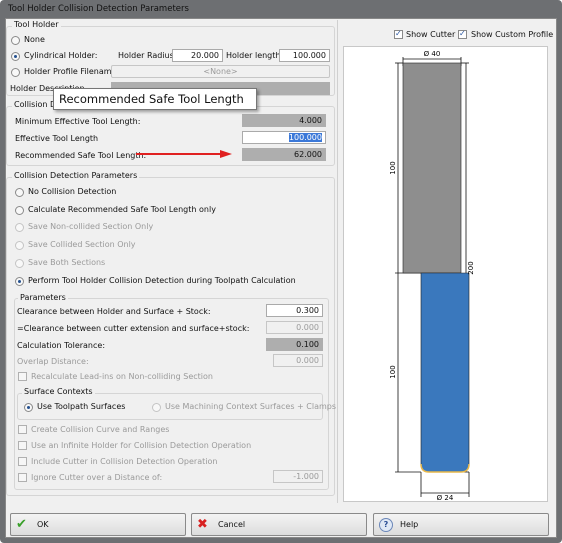 Image resolution: width=562 pixels, height=543 pixels. What do you see at coordinates (398, 34) in the screenshot?
I see `show-cutter-checkbox` at bounding box center [398, 34].